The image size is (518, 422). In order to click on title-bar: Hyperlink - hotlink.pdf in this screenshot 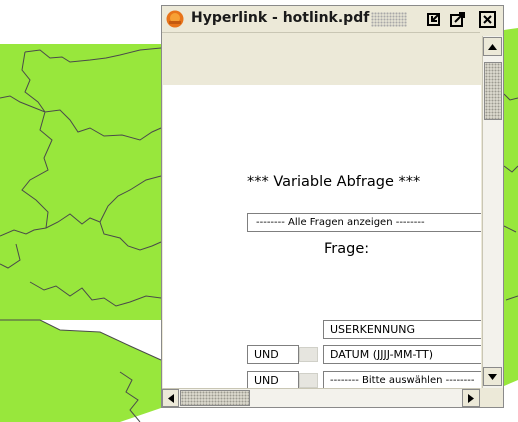, I will do `click(332, 19)`.